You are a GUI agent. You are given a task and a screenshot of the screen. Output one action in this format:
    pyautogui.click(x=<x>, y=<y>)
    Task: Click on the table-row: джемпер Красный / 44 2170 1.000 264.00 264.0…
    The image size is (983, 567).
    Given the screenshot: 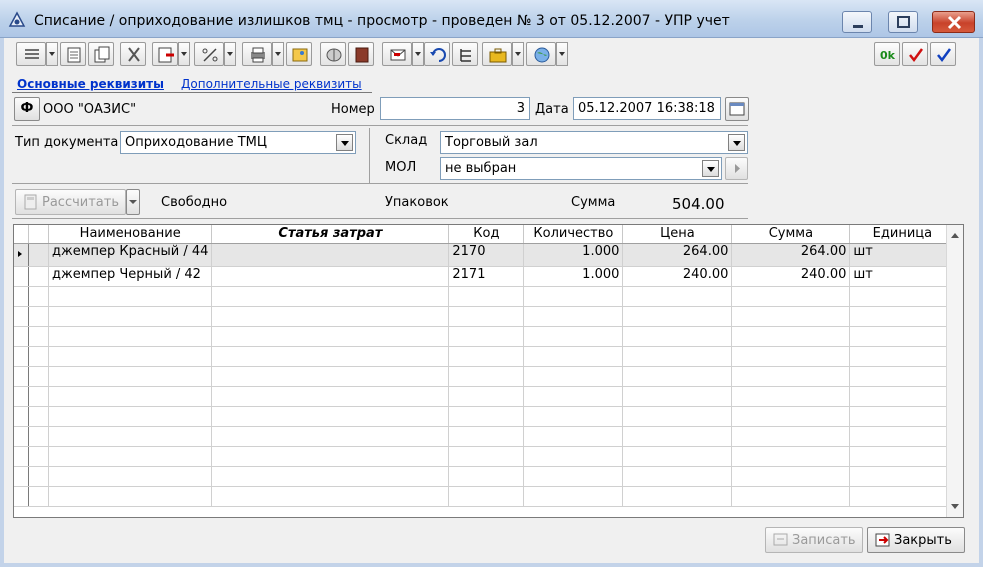 What is the action you would take?
    pyautogui.click(x=485, y=255)
    